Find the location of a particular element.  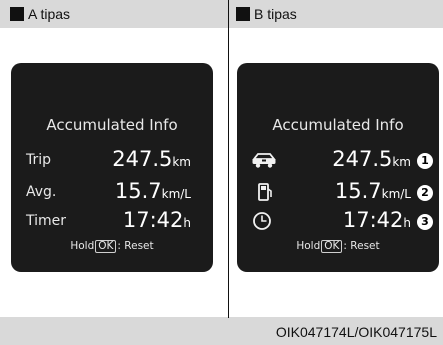

panel-a-heading-text: A tipas is located at coordinates (49, 14).